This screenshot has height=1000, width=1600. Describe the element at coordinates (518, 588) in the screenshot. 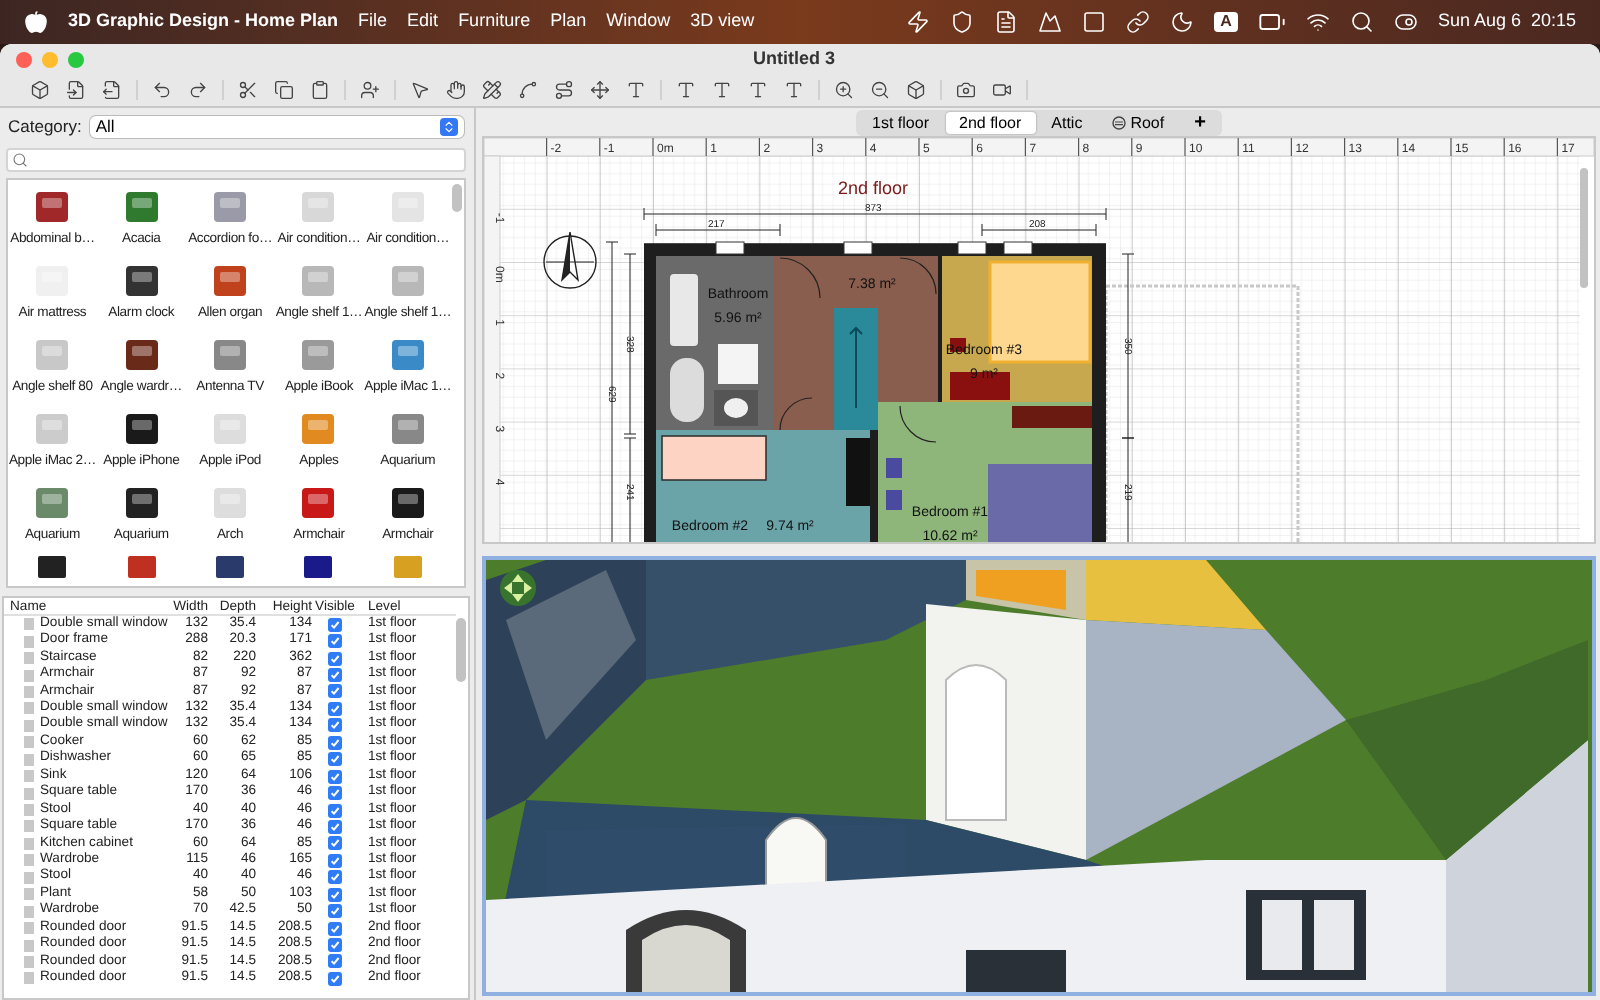

I see `navigation-control-icon` at that location.